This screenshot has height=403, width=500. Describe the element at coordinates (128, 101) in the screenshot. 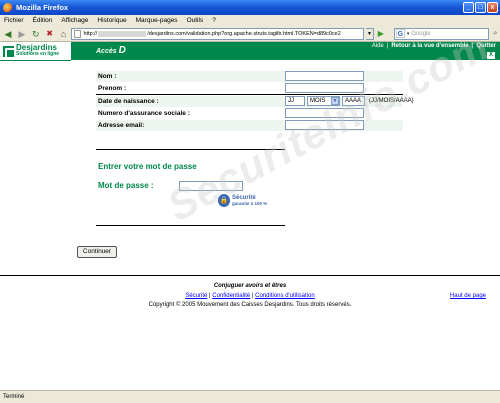

I see `naissance-label: Date de naissance :` at that location.